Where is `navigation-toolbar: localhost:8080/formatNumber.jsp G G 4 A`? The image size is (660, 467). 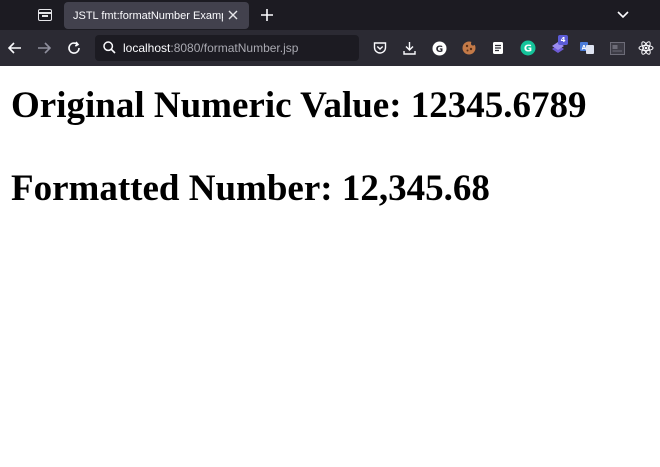
navigation-toolbar: localhost:8080/formatNumber.jsp G G 4 A is located at coordinates (330, 48).